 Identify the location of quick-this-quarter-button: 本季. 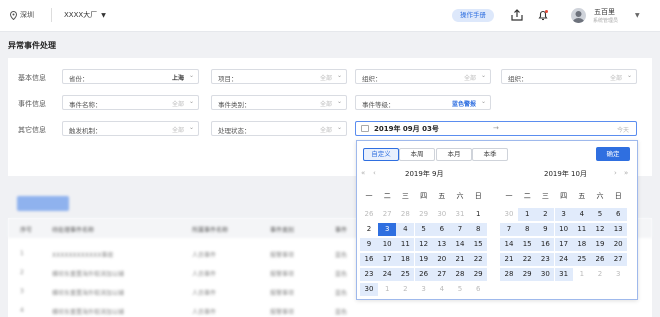
(490, 154).